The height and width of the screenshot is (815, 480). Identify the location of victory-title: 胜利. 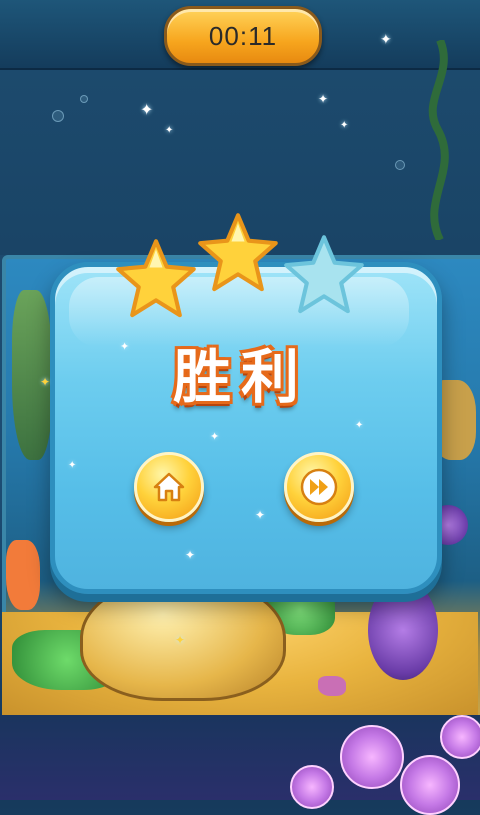
(240, 377).